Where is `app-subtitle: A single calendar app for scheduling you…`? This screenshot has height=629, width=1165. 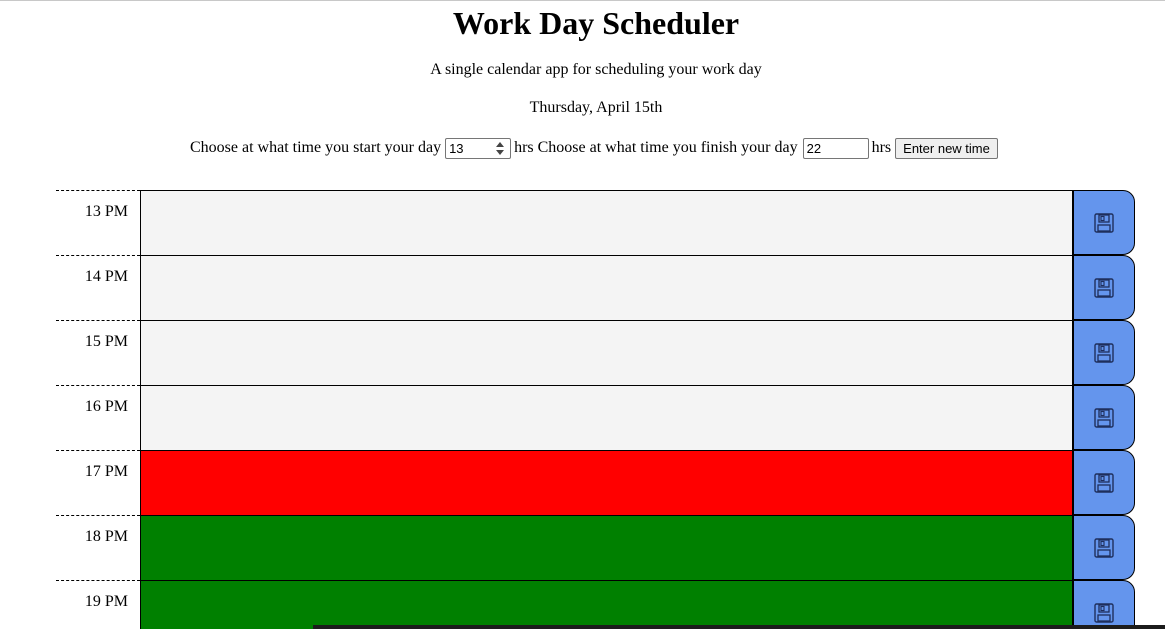
app-subtitle: A single calendar app for scheduling you… is located at coordinates (596, 69).